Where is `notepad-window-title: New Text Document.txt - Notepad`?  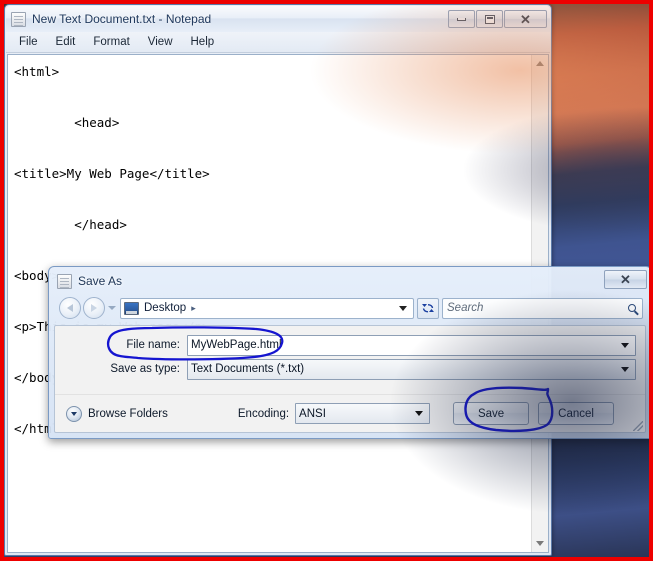
notepad-window-title: New Text Document.txt - Notepad is located at coordinates (122, 19).